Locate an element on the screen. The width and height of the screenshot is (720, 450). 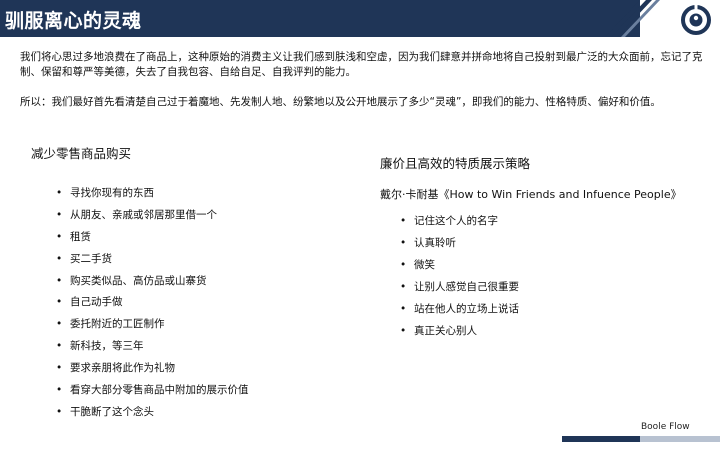
list-item: • 真正关心别人 is located at coordinates (438, 331).